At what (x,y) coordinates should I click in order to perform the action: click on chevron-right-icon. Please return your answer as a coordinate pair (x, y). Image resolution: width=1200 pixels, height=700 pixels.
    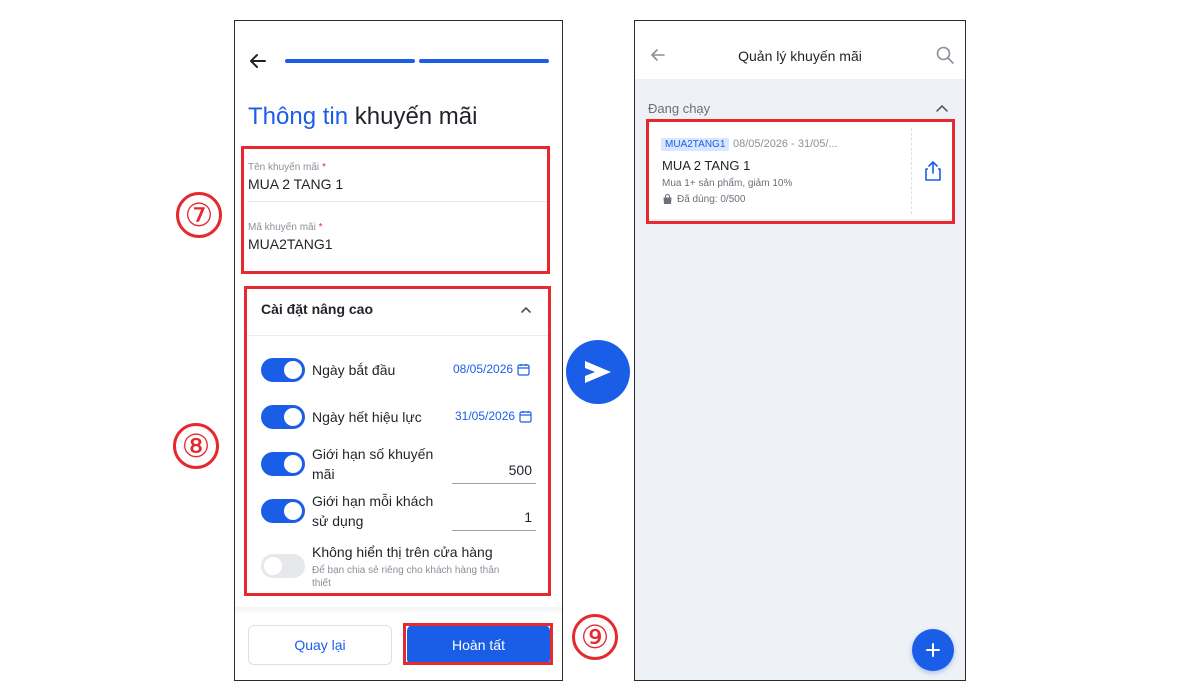
    Looking at the image, I should click on (598, 372).